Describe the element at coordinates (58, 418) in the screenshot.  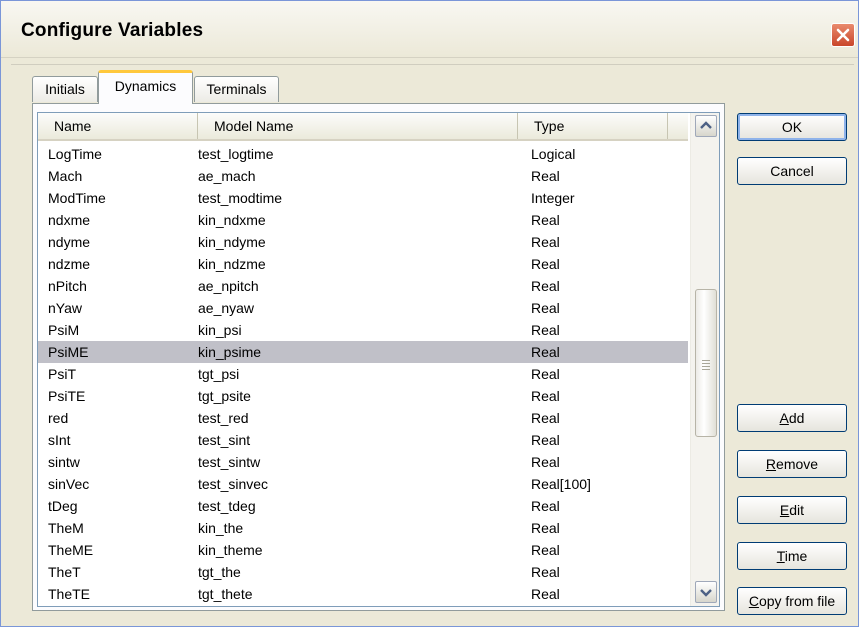
I see `cell-name: red` at that location.